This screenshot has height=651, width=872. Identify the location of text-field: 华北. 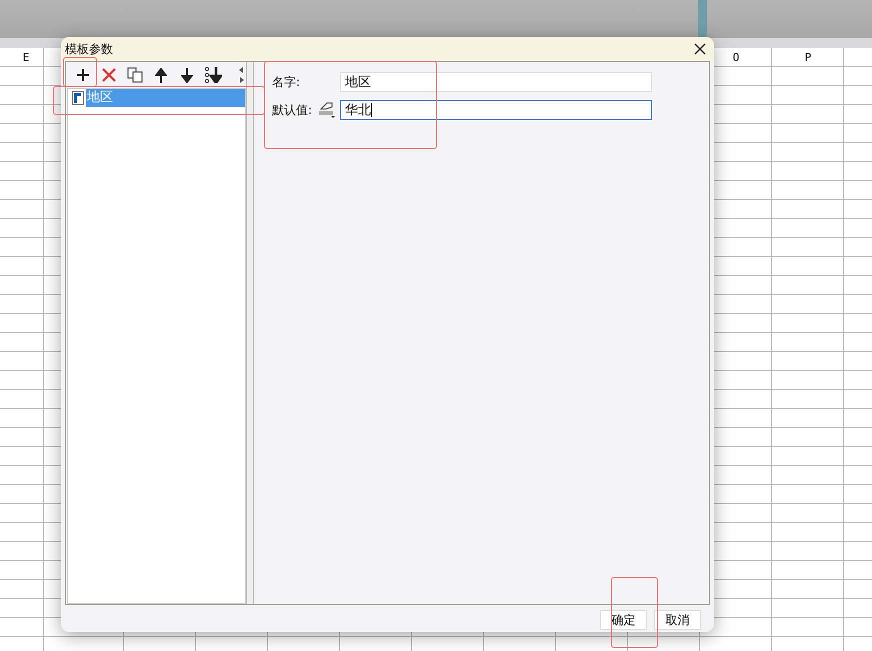
(496, 110).